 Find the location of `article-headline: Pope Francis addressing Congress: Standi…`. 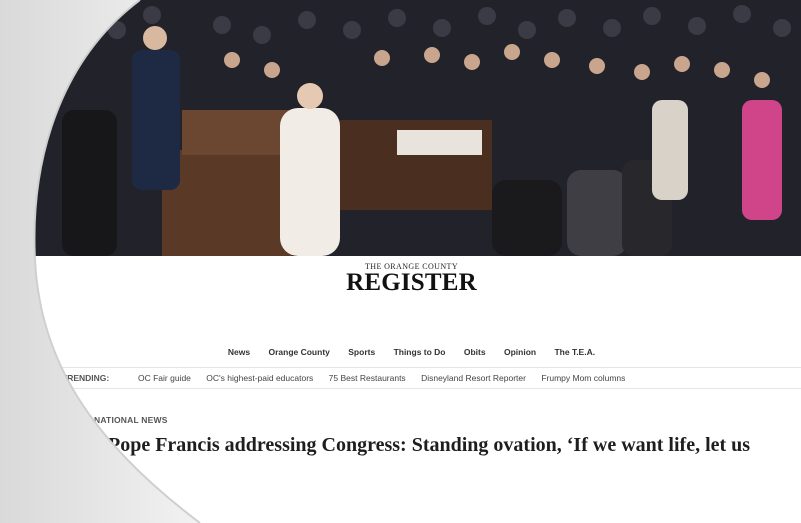

article-headline: Pope Francis addressing Congress: Standi… is located at coordinates (453, 446).